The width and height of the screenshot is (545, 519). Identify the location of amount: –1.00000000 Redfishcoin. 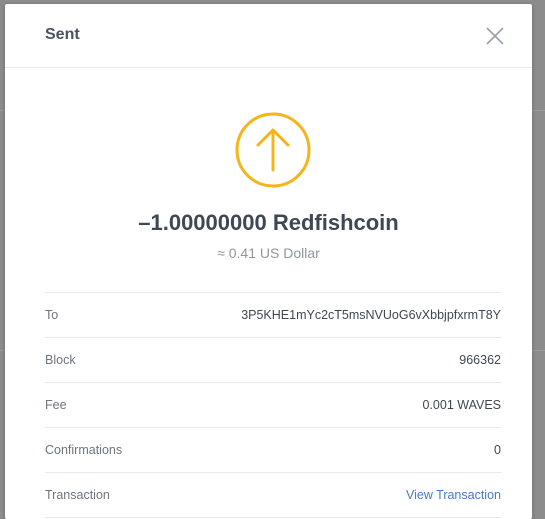
(268, 222).